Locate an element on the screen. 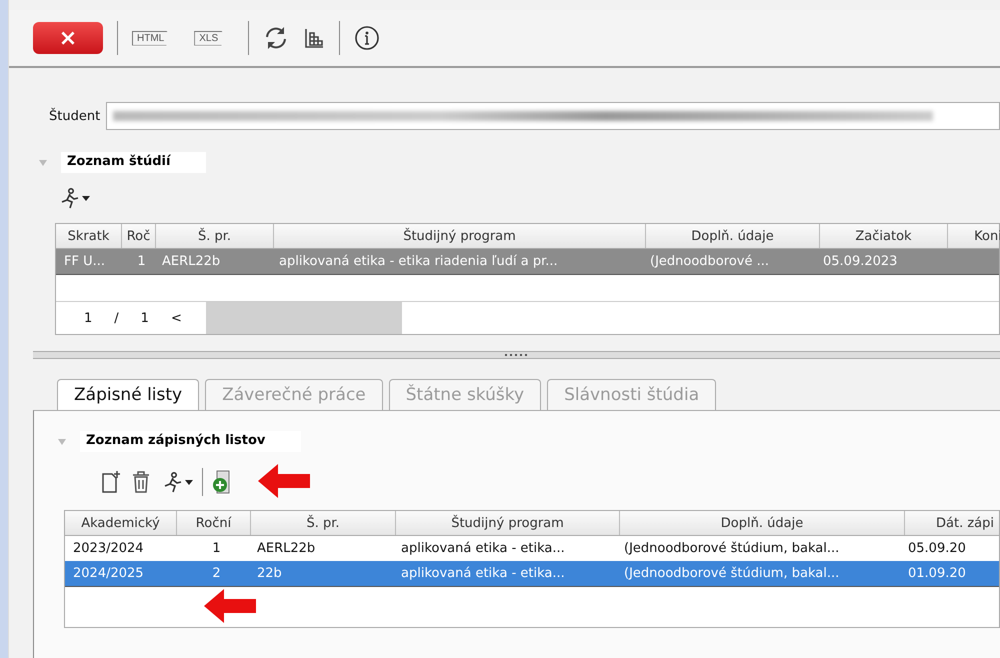  pager-text: / is located at coordinates (116, 318).